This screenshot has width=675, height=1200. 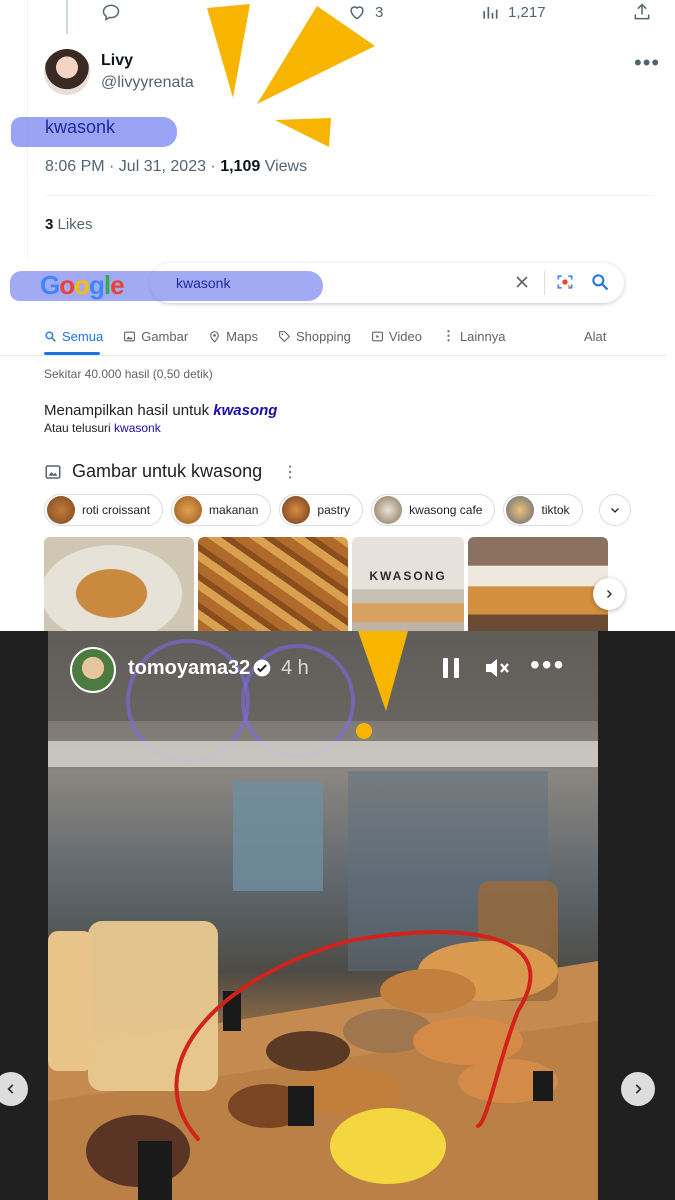 I want to click on tab-video: Video, so click(x=396, y=336).